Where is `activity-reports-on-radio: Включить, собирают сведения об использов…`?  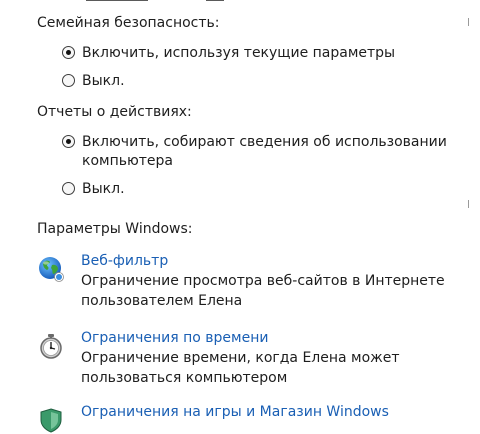 activity-reports-on-radio: Включить, собирают сведения об использов… is located at coordinates (262, 152).